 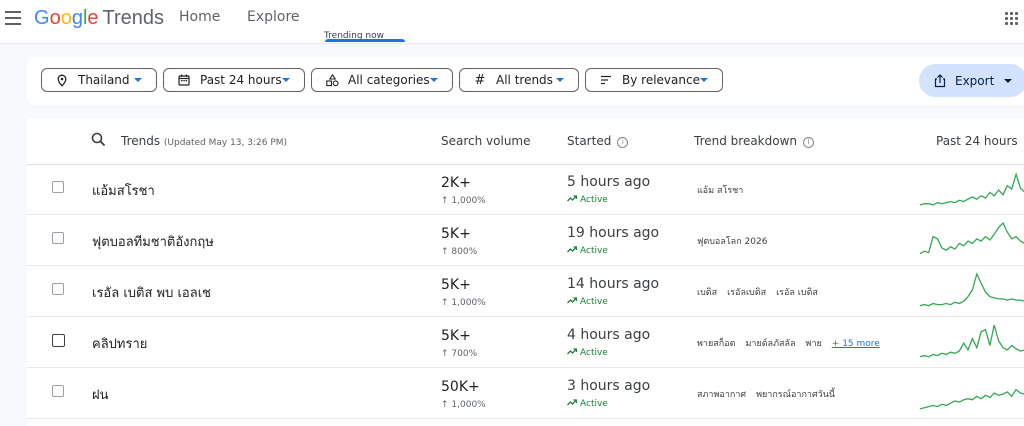 I want to click on breakdown-query-chip: พายสก็อต, so click(x=716, y=344).